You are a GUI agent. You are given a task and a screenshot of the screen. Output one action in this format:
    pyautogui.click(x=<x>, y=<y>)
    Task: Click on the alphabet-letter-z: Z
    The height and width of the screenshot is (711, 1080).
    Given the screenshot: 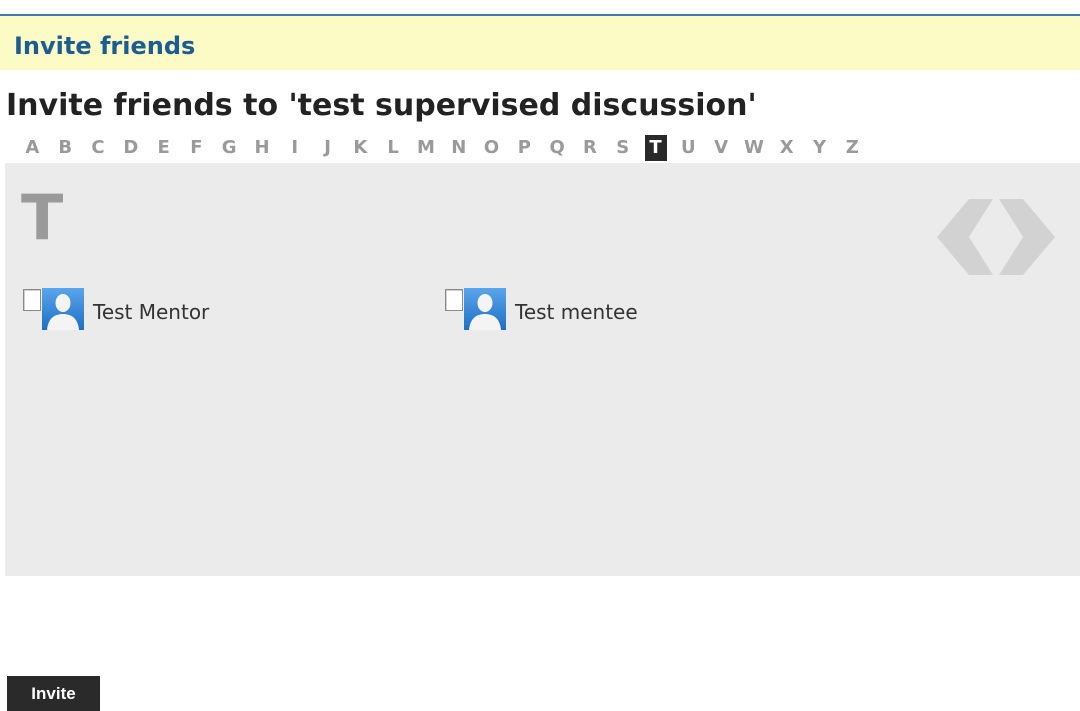 What is the action you would take?
    pyautogui.click(x=852, y=148)
    